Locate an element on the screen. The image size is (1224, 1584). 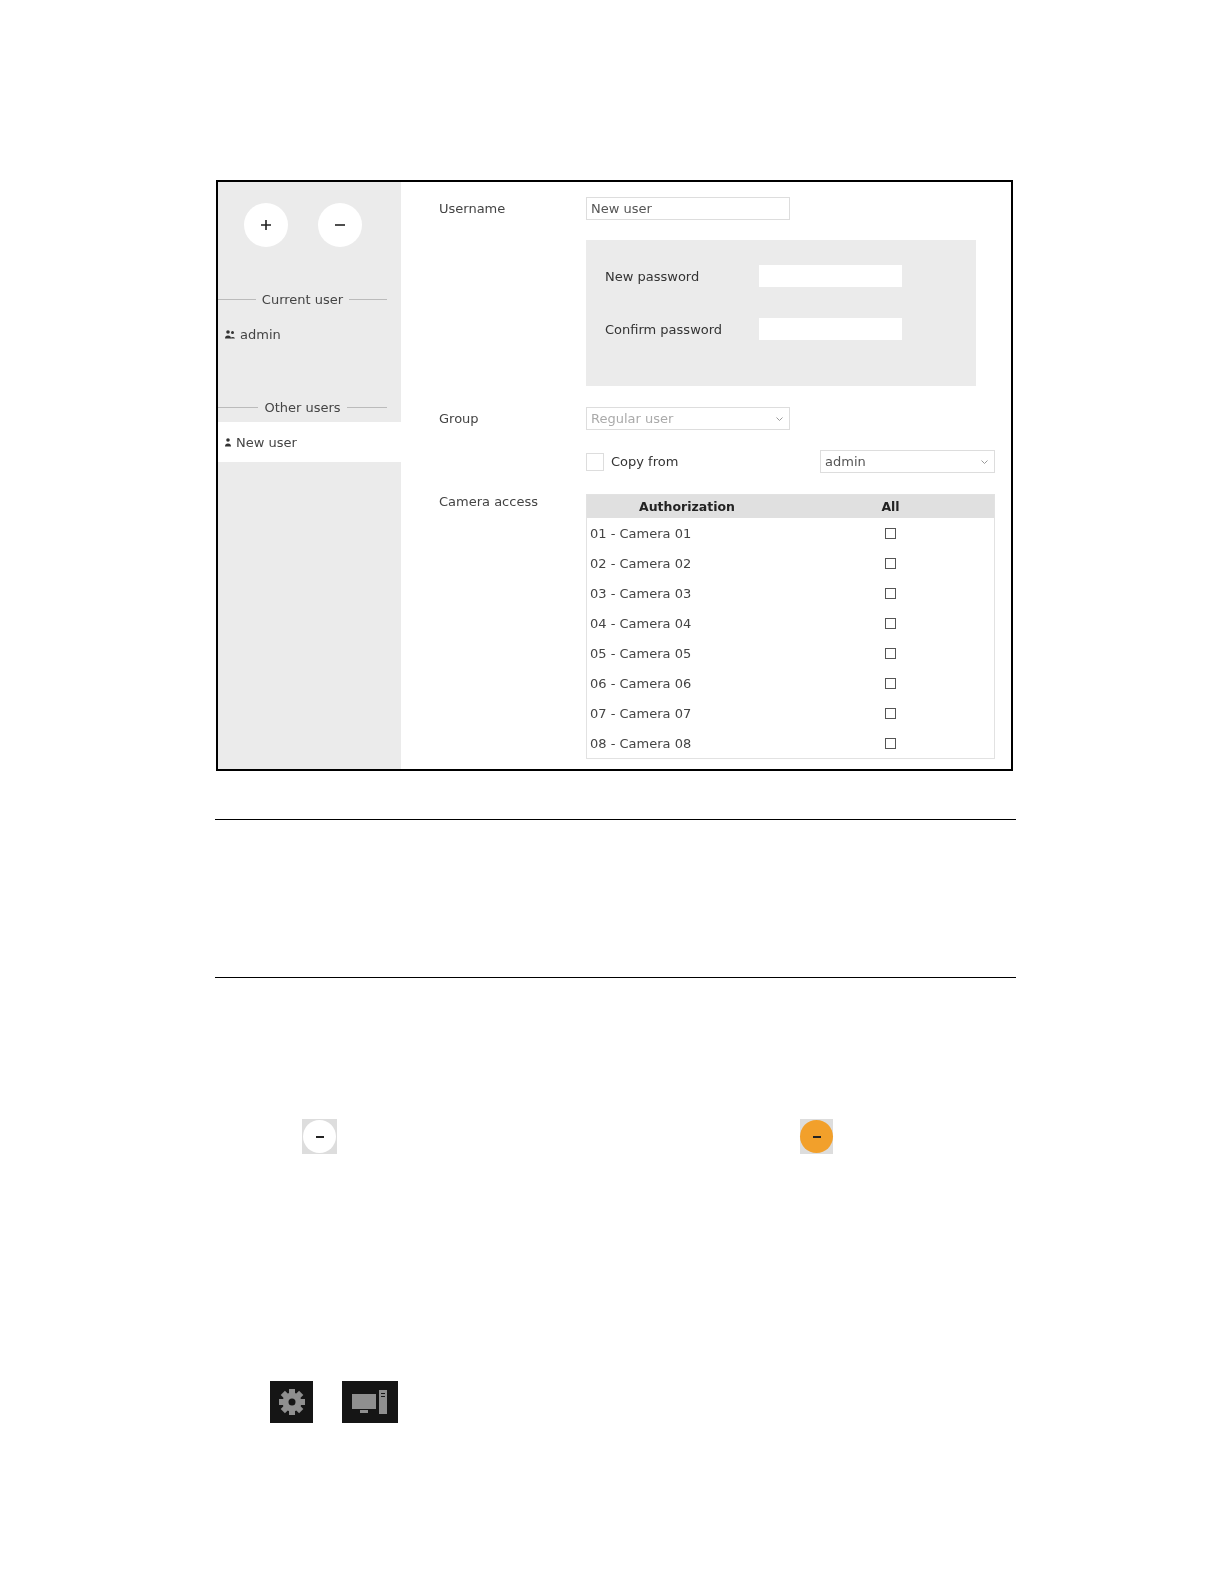
checkbox-label: Copy from is located at coordinates (645, 461).